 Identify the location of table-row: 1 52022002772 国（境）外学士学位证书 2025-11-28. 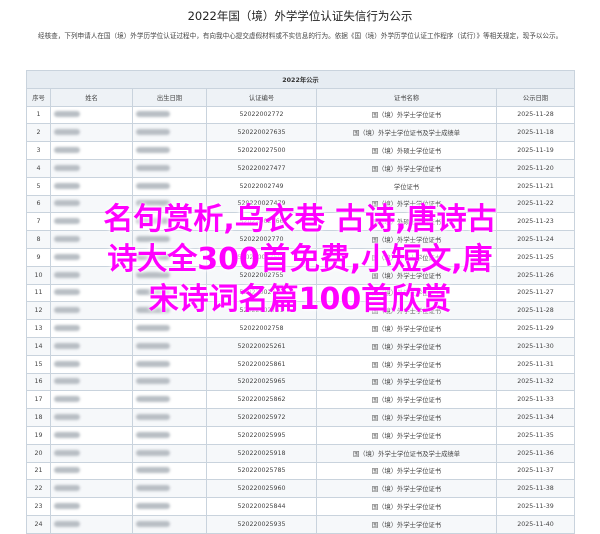
(301, 115).